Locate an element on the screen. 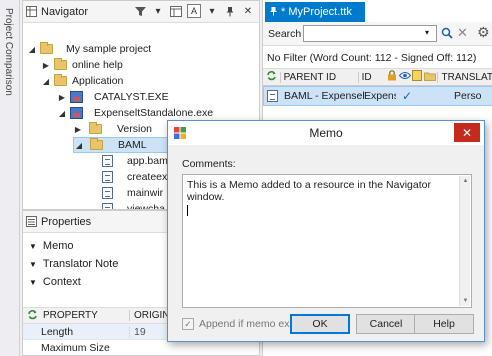 Image resolution: width=492 pixels, height=356 pixels. memo-icon is located at coordinates (418, 77).